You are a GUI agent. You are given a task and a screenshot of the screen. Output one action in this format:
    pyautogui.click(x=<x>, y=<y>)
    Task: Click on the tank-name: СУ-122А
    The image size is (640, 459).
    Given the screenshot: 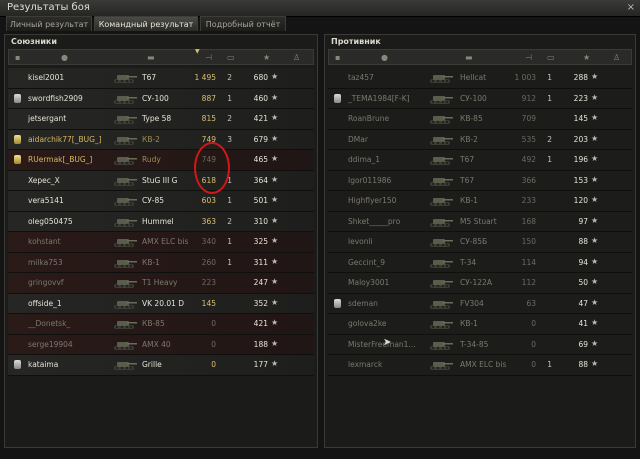 What is the action you would take?
    pyautogui.click(x=476, y=282)
    